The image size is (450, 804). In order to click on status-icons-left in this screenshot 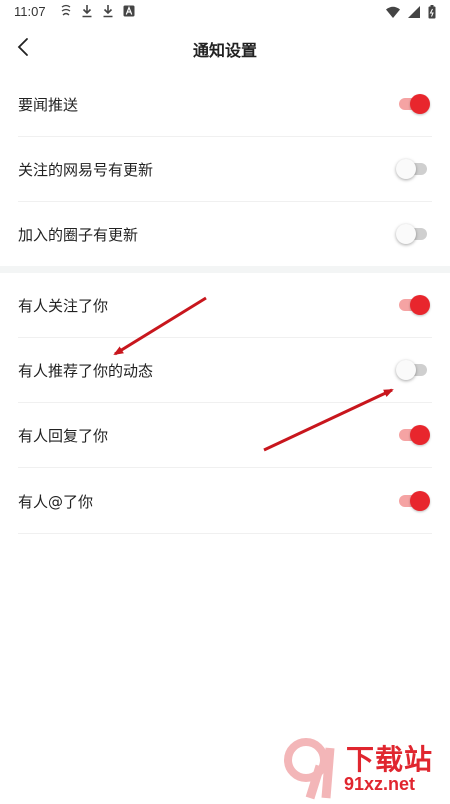, I will do `click(97, 11)`.